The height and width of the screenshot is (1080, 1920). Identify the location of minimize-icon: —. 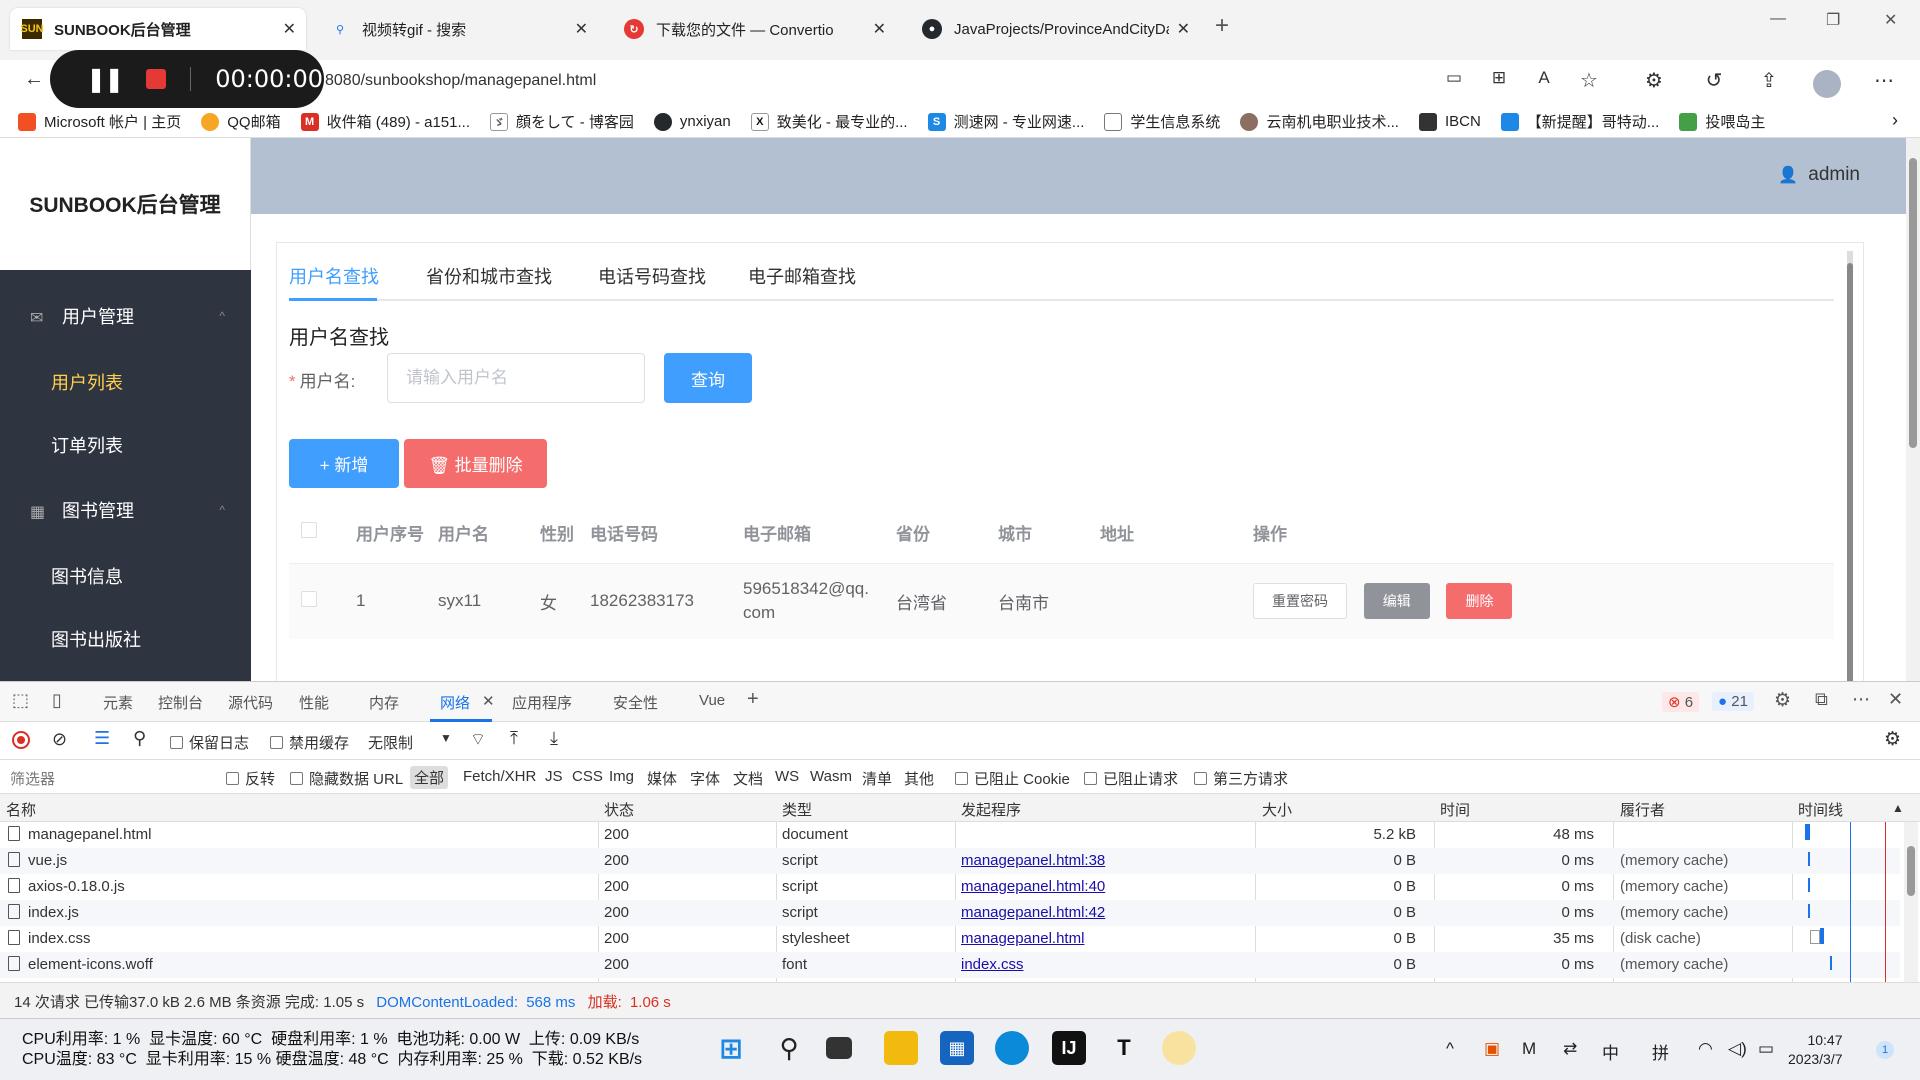
(1778, 19).